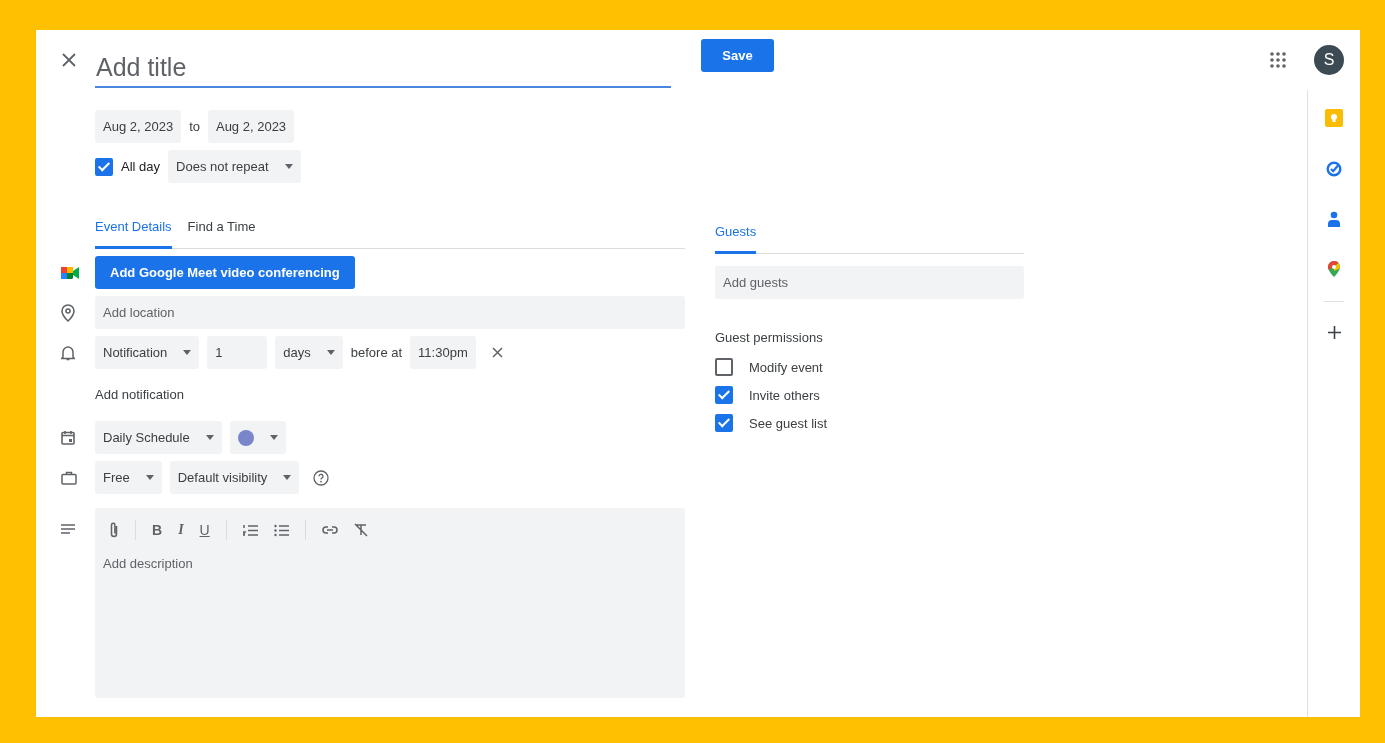  Describe the element at coordinates (204, 530) in the screenshot. I see `underline-button: U` at that location.